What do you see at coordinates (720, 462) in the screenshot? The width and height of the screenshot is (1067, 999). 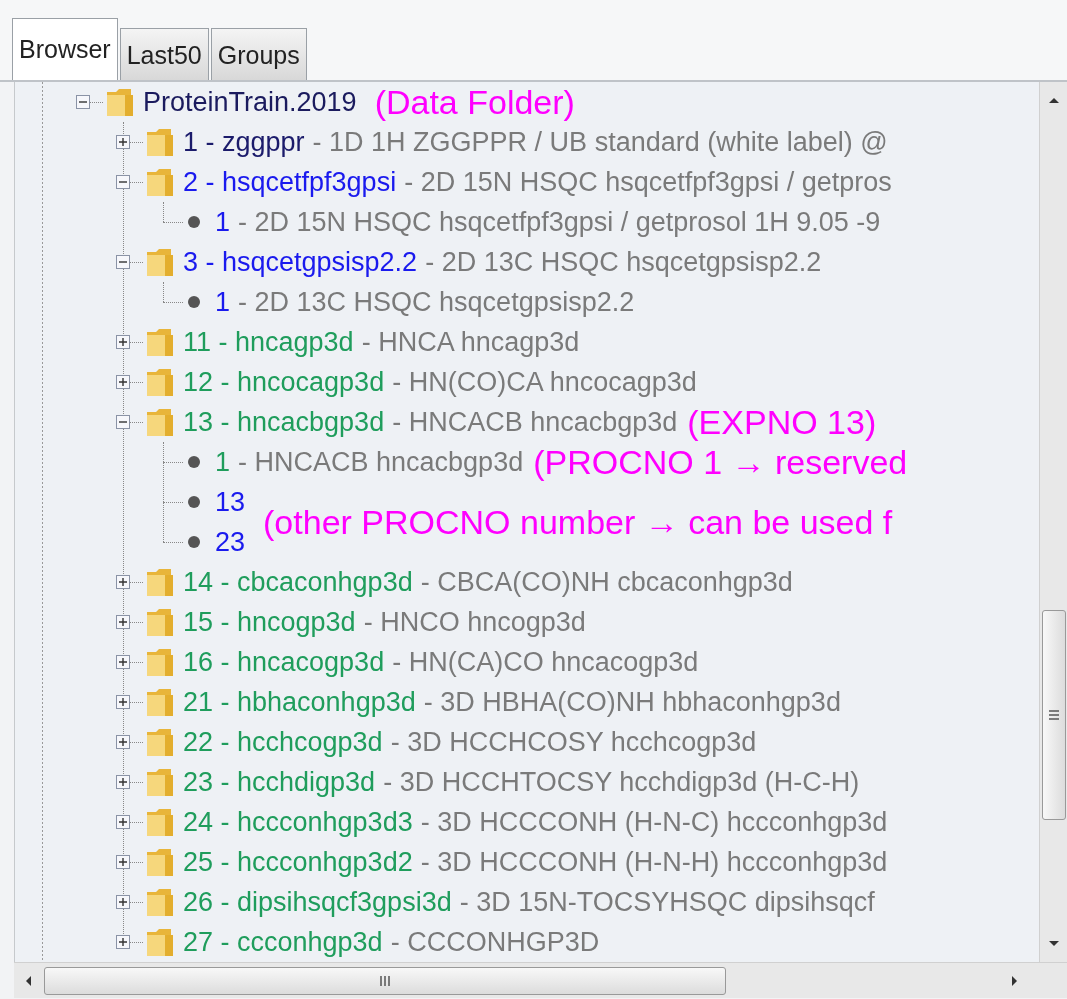 I see `annotation-text: (PROCNO 1 → reserved` at bounding box center [720, 462].